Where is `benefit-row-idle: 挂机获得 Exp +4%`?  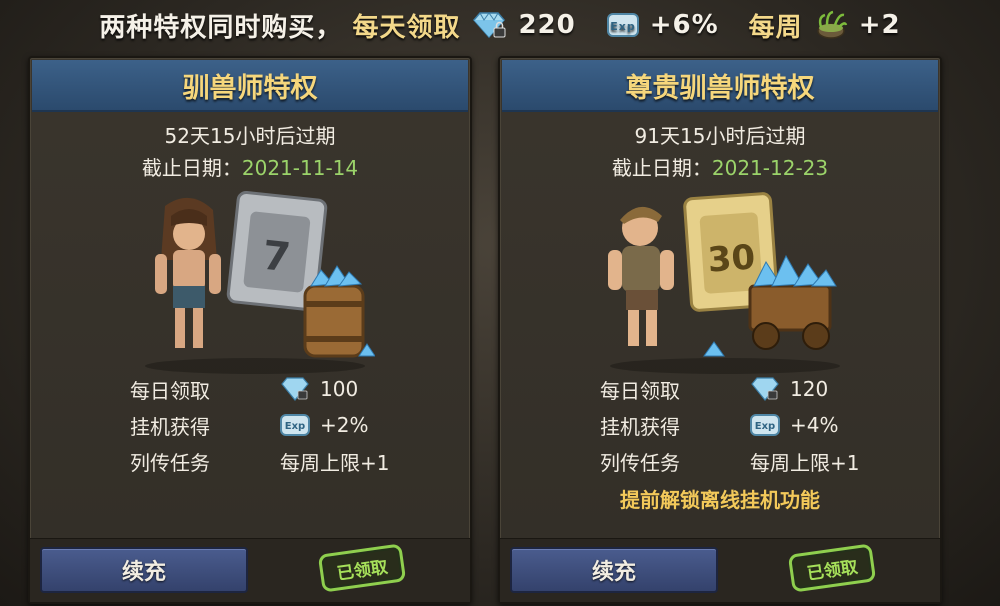
benefit-row-idle: 挂机获得 Exp +4% is located at coordinates (719, 425).